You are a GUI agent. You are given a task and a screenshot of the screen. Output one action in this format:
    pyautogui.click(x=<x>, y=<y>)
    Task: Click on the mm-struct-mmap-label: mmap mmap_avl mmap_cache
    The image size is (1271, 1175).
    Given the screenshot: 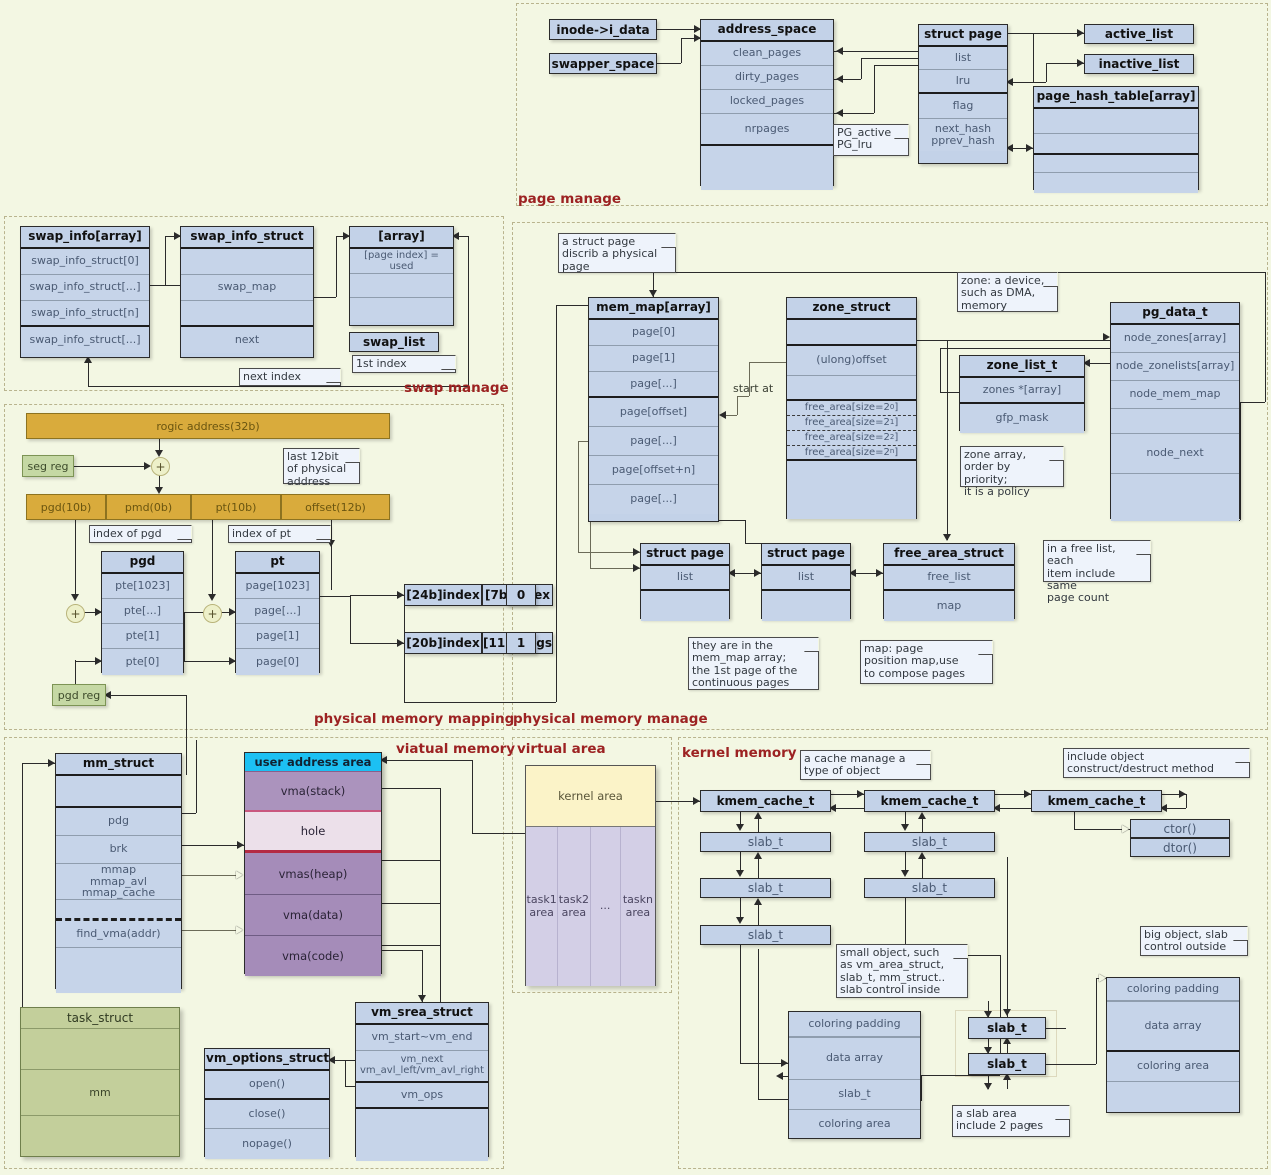 What is the action you would take?
    pyautogui.click(x=118, y=881)
    